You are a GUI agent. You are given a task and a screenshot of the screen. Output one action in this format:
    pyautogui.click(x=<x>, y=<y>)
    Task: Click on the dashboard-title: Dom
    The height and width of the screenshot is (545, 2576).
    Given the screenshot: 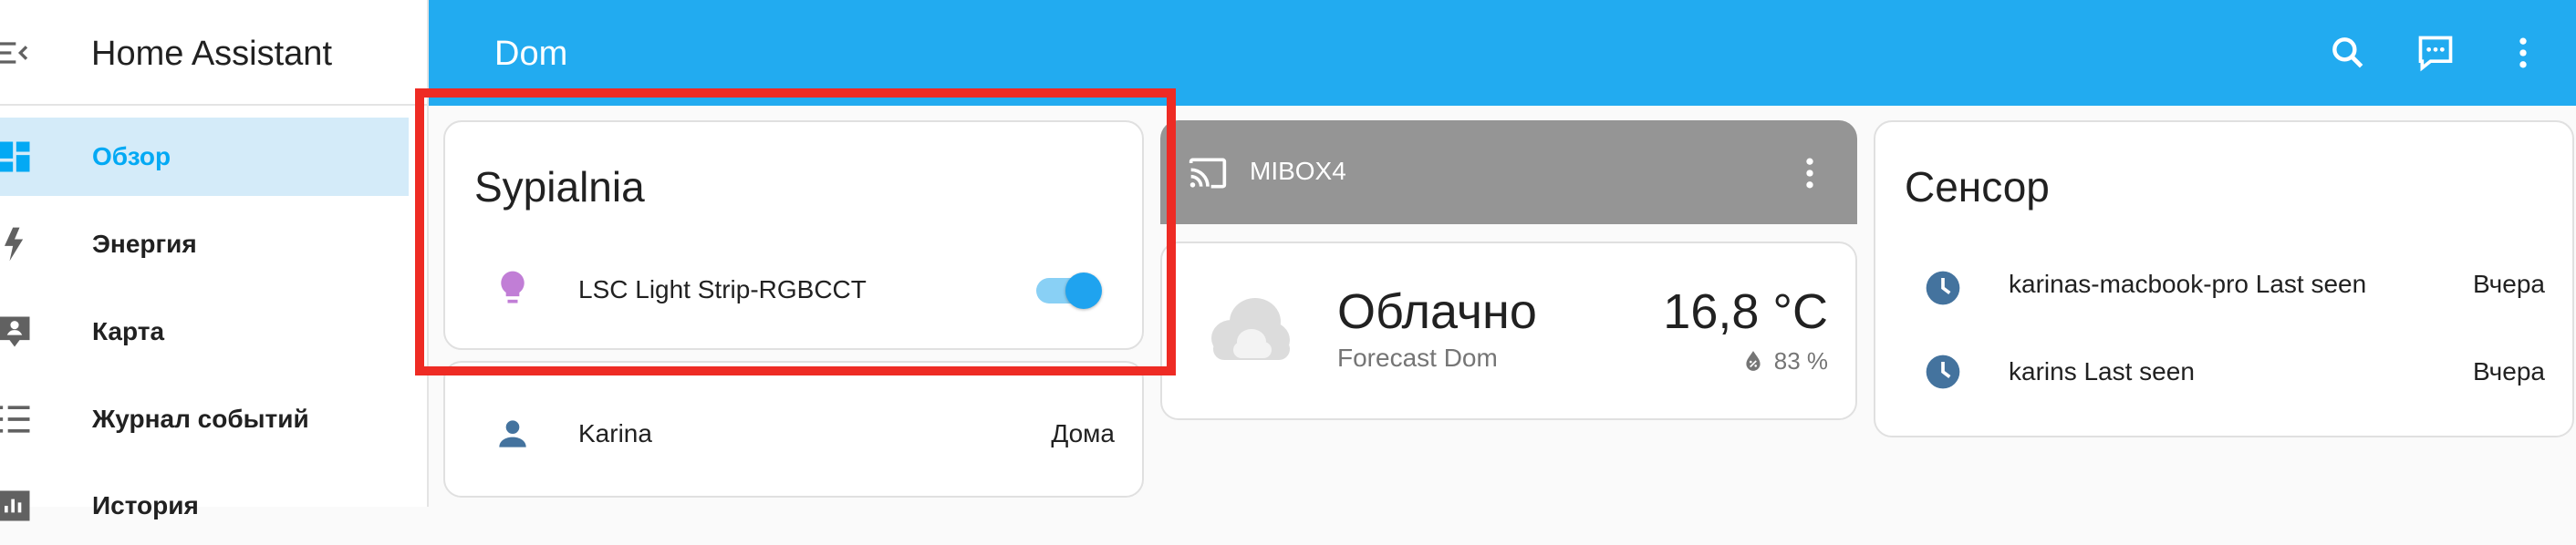 What is the action you would take?
    pyautogui.click(x=531, y=54)
    